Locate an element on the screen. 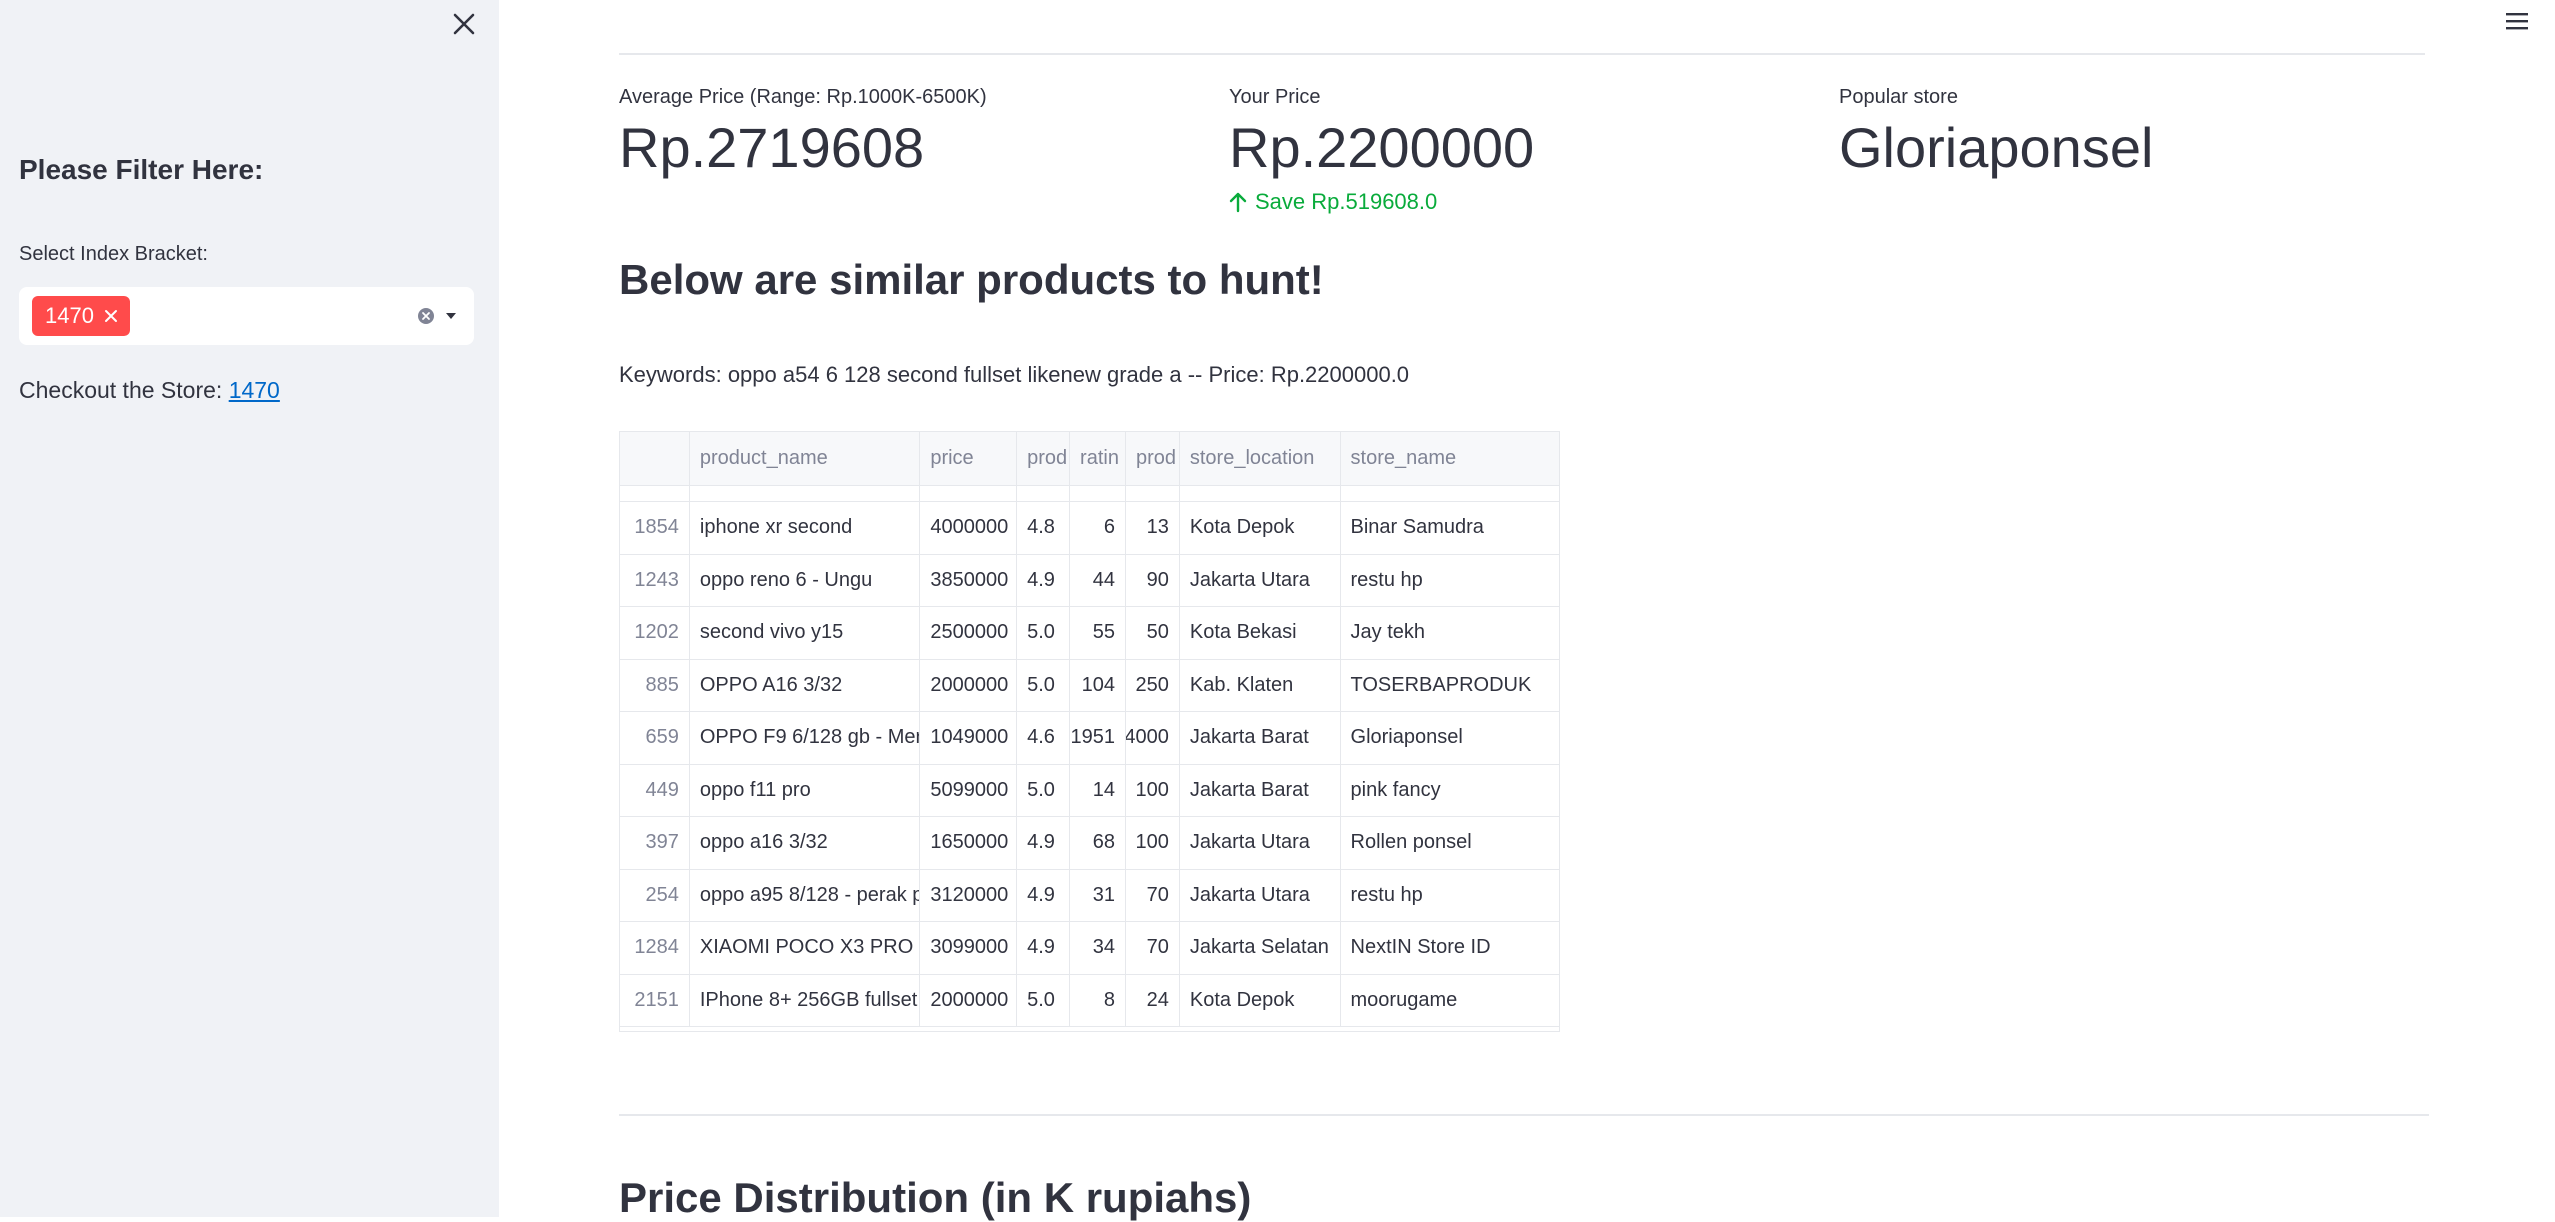 The width and height of the screenshot is (2555, 1222). table-cell: oppo reno 6 - Ungu is located at coordinates (805, 580).